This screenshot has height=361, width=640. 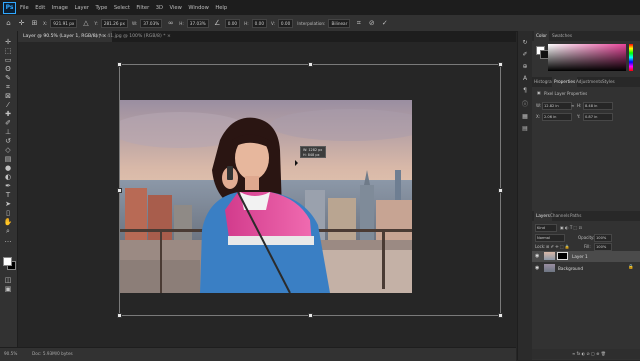 I want to click on warp-icon: ⌗, so click(x=358, y=23).